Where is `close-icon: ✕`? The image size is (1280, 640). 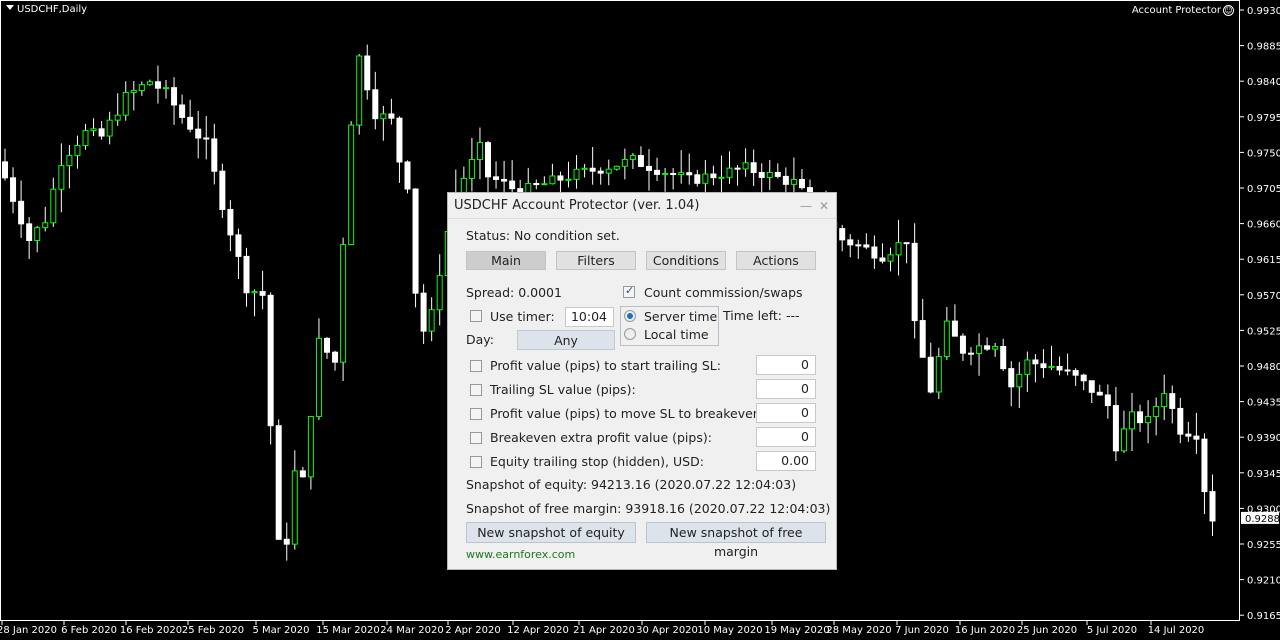 close-icon: ✕ is located at coordinates (824, 206).